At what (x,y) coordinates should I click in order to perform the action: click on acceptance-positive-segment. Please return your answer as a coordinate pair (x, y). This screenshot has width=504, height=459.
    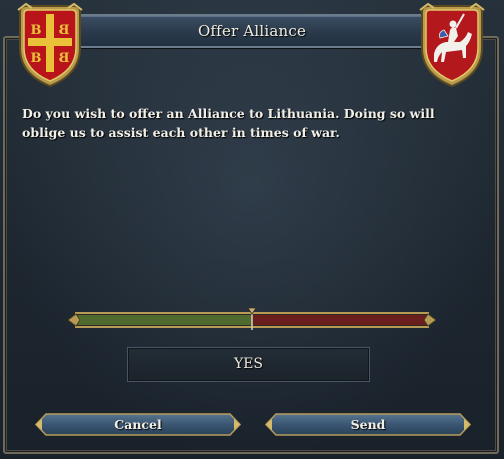
    Looking at the image, I should click on (165, 320).